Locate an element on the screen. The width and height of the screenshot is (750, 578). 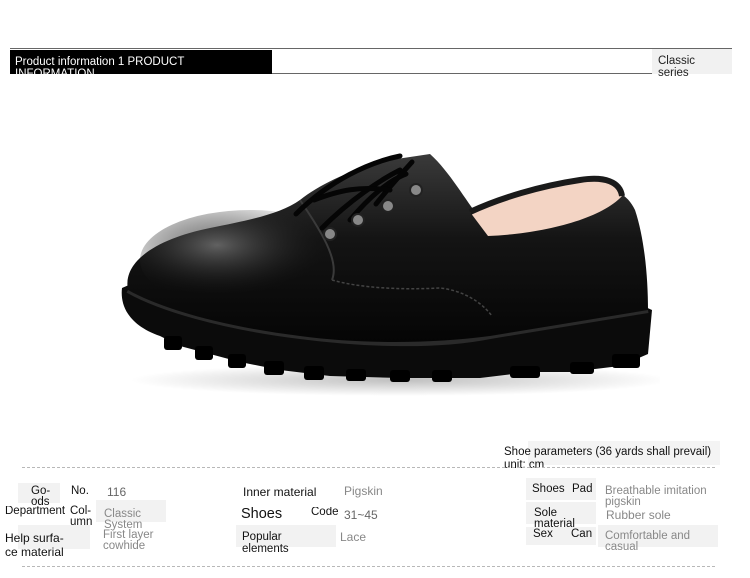
sole-material-label: Sole material is located at coordinates (554, 518).